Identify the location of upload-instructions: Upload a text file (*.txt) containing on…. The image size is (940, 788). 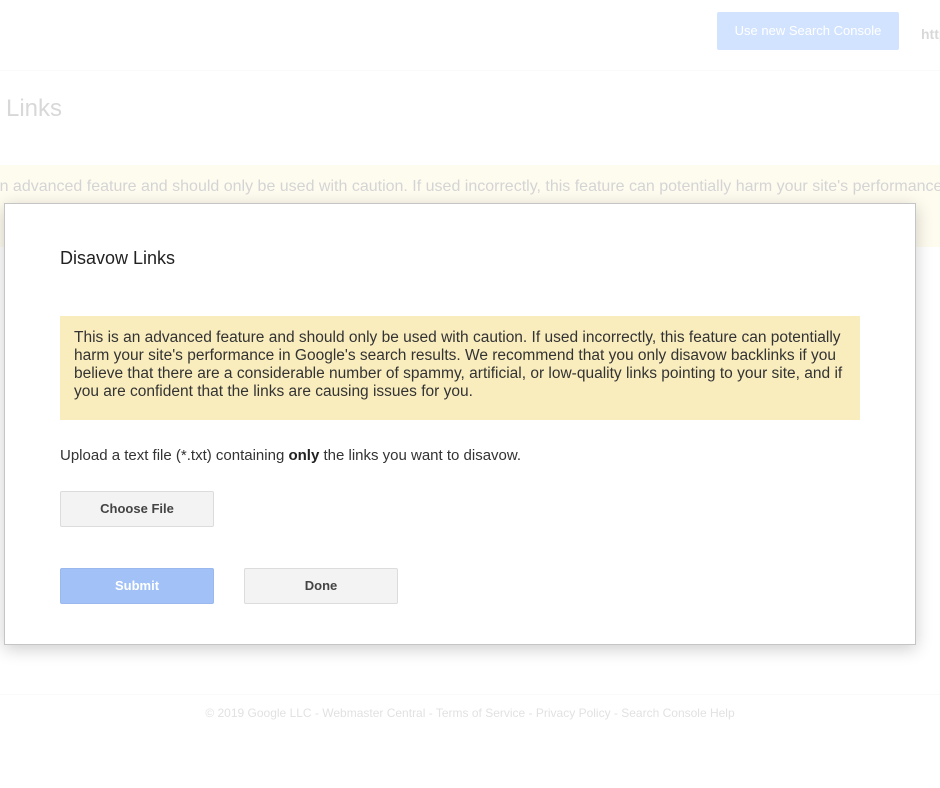
(290, 455).